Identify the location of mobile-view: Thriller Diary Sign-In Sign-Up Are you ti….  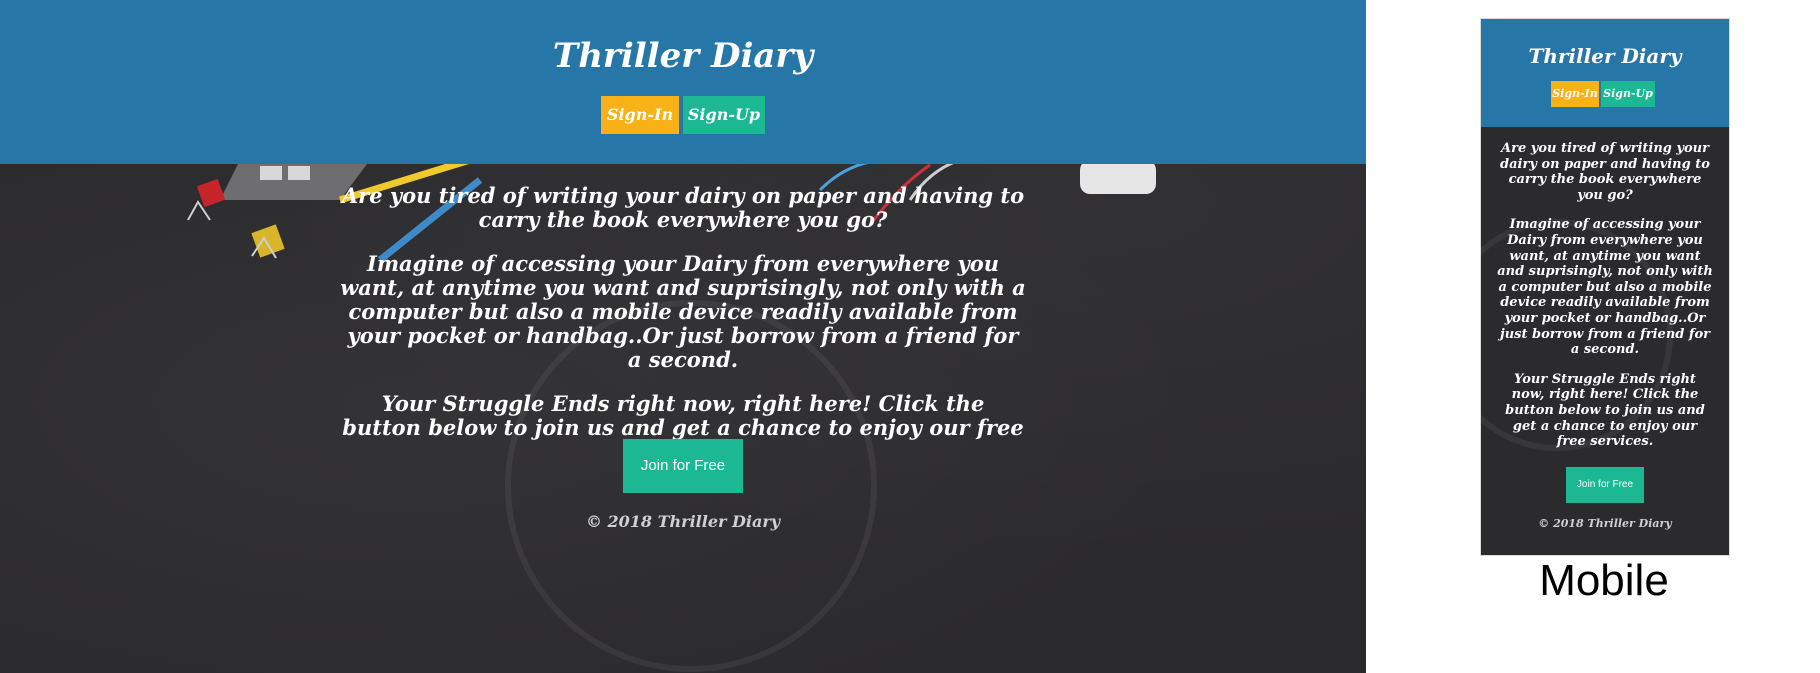
(1605, 287).